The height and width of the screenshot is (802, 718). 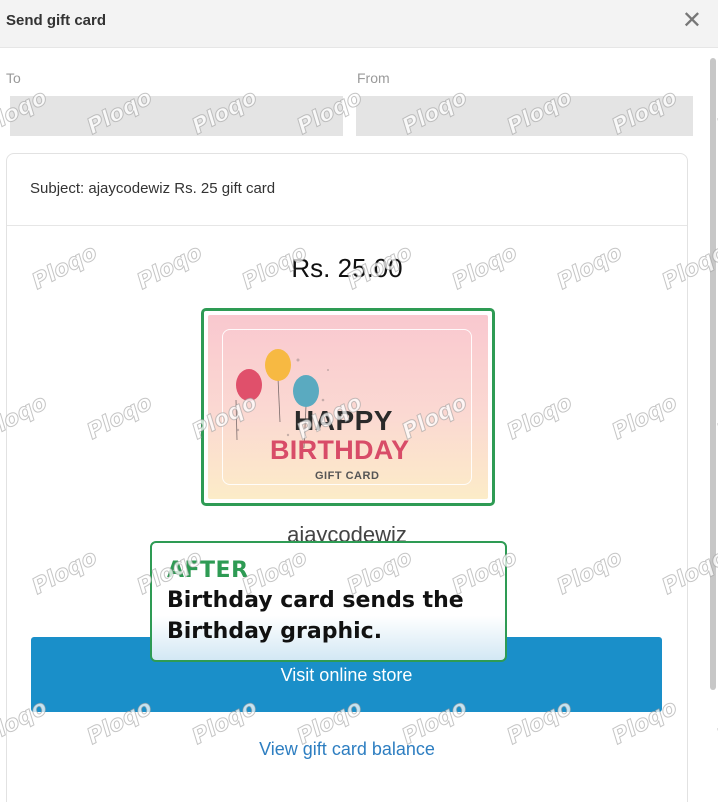 I want to click on divider, so click(x=347, y=225).